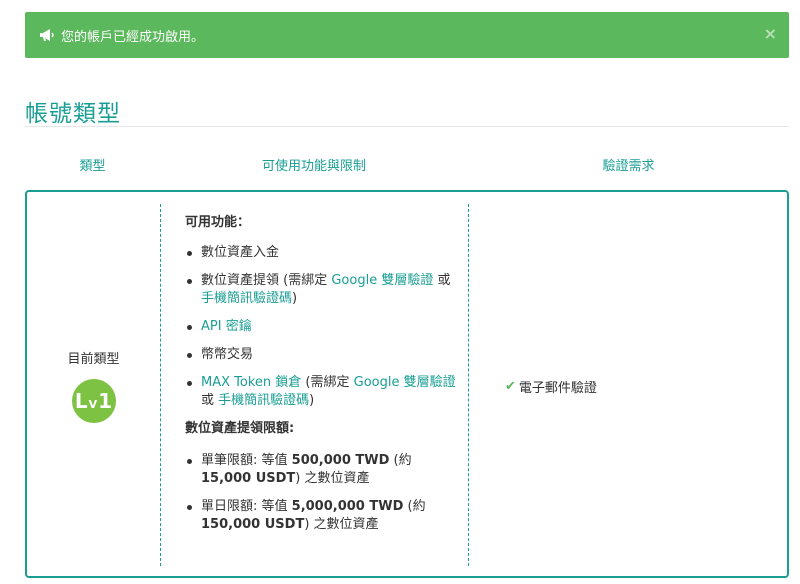 The width and height of the screenshot is (800, 584). Describe the element at coordinates (347, 506) in the screenshot. I see `limit-amount: 5,000,000 TWD` at that location.